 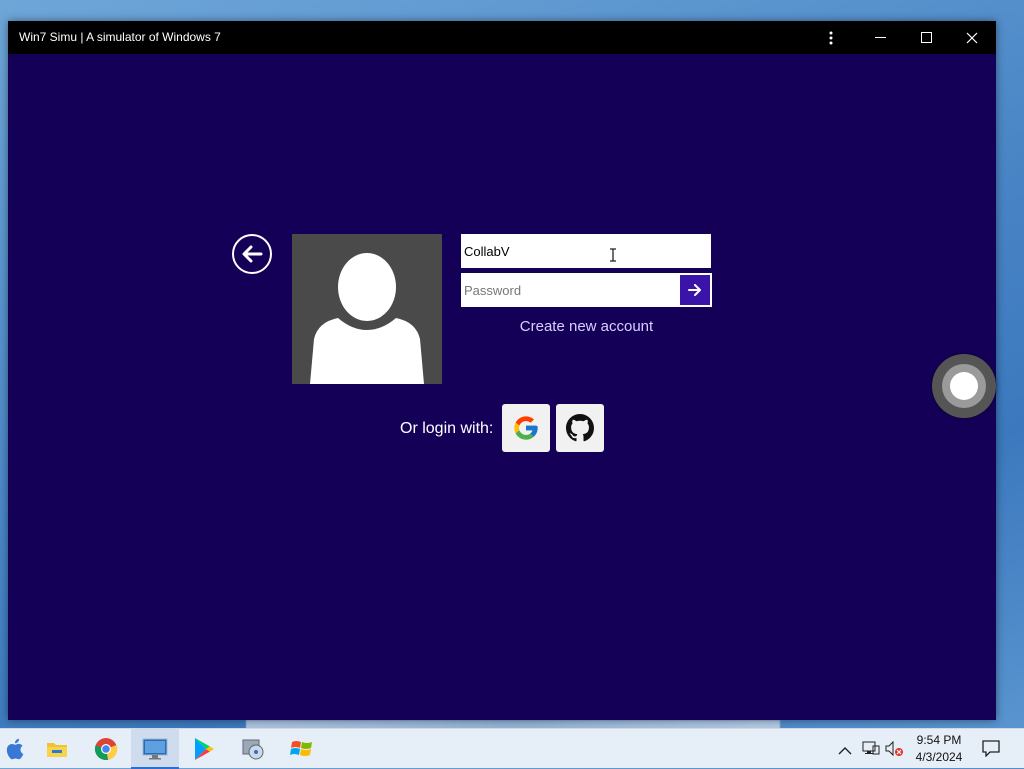 I want to click on login-submit-button, so click(x=695, y=290).